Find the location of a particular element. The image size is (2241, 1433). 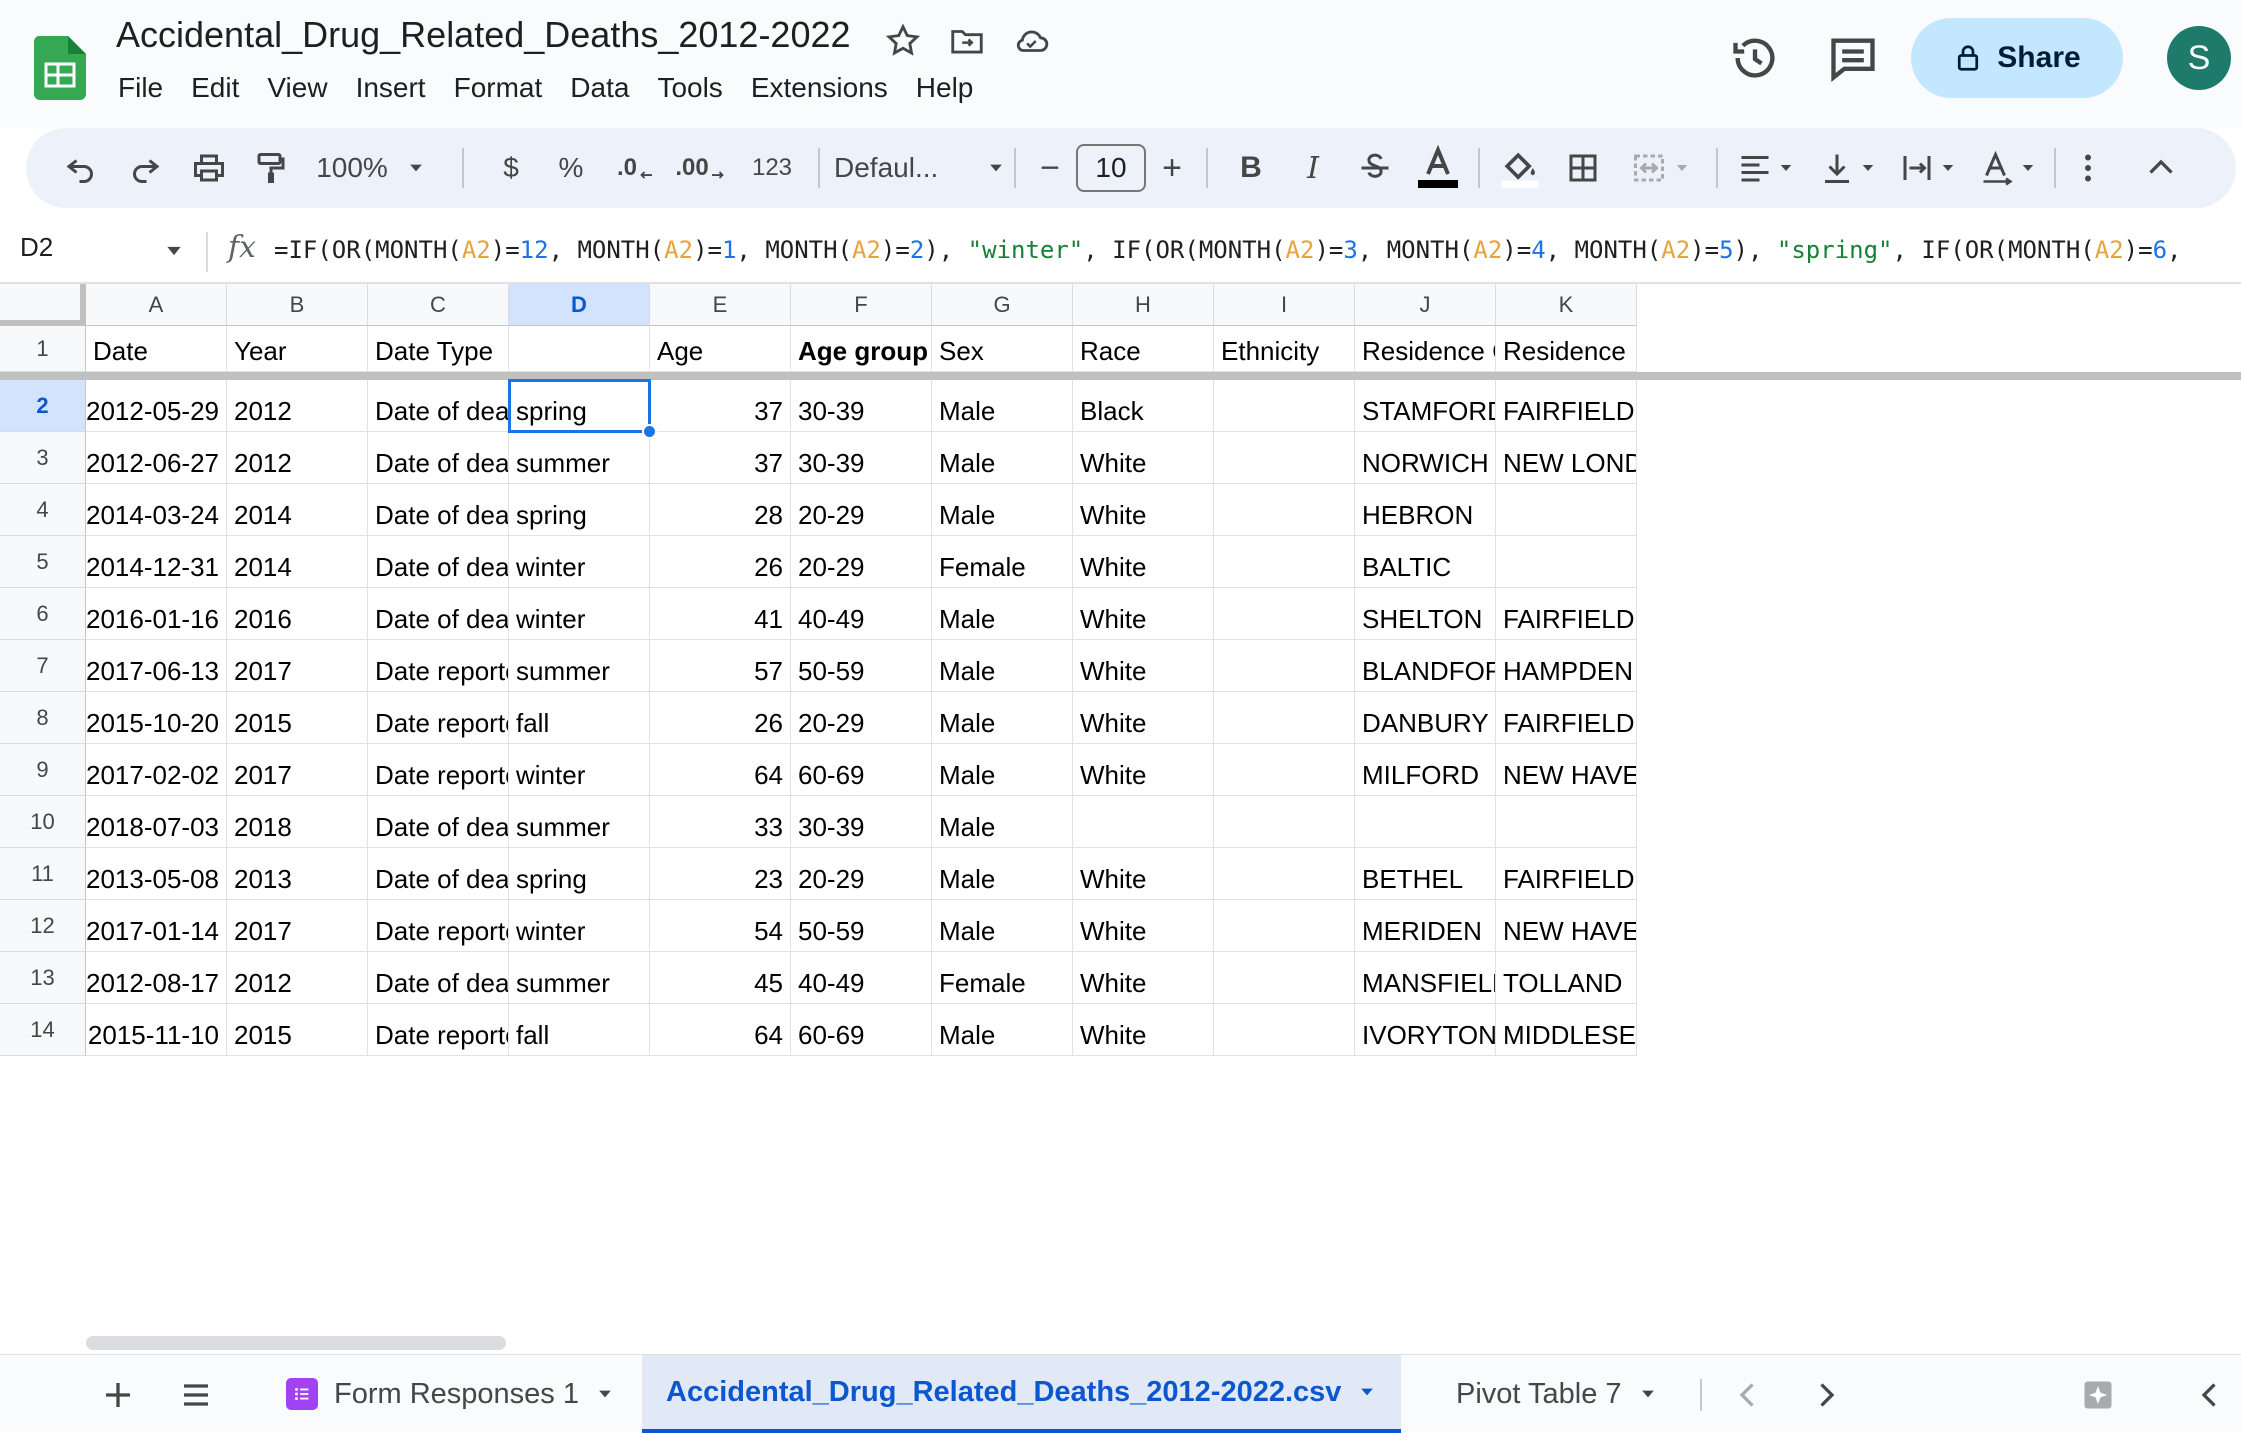

increase-font-size-button: + is located at coordinates (1172, 168).